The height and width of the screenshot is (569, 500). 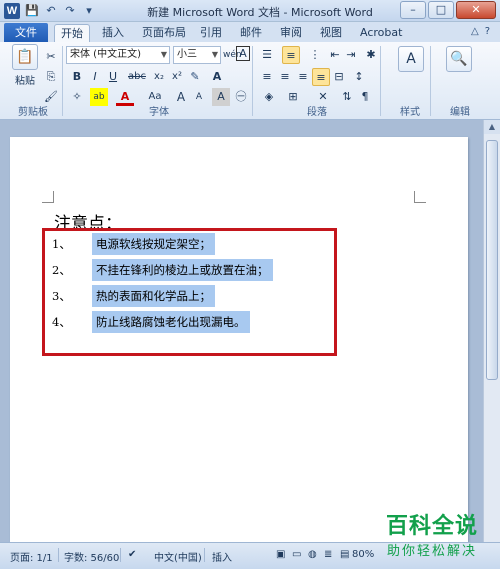 What do you see at coordinates (25, 81) in the screenshot?
I see `paste-label: 粘贴` at bounding box center [25, 81].